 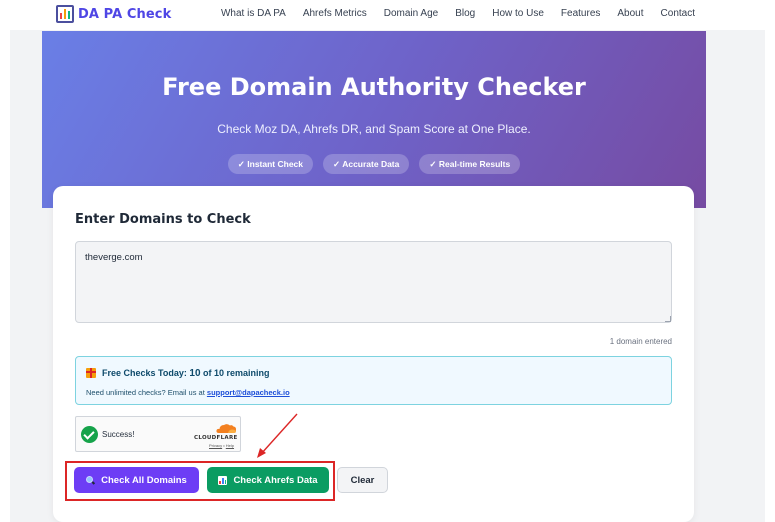 I want to click on pill-accurate-data: ✓ Accurate Data, so click(x=366, y=164).